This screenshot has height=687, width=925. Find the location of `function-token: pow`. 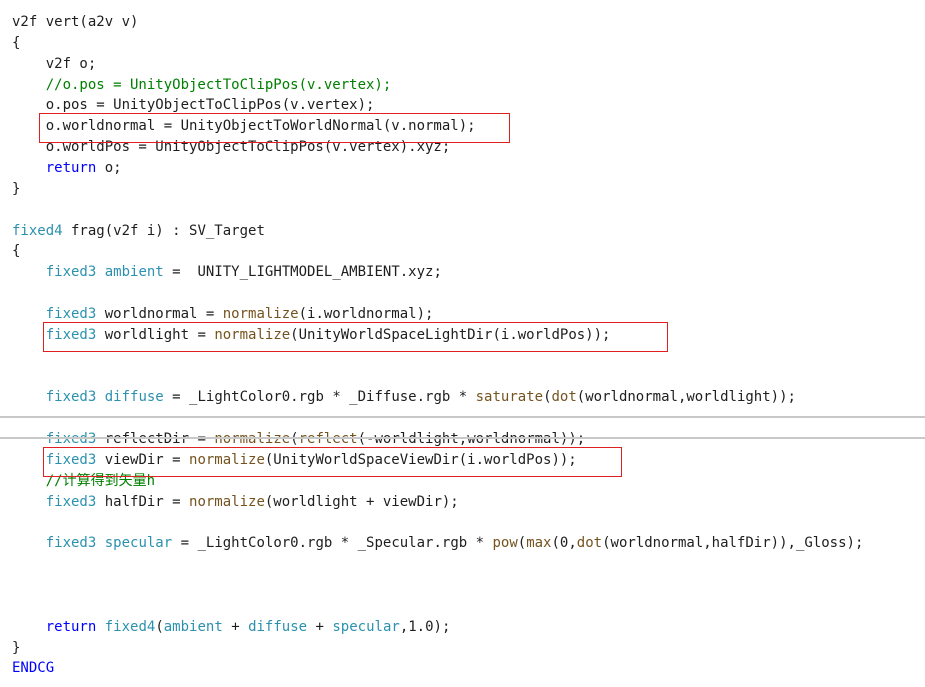

function-token: pow is located at coordinates (505, 543).